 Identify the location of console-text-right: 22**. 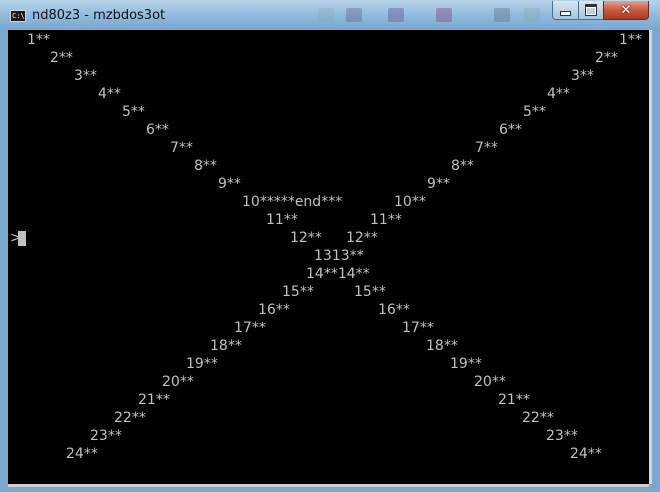
(538, 418).